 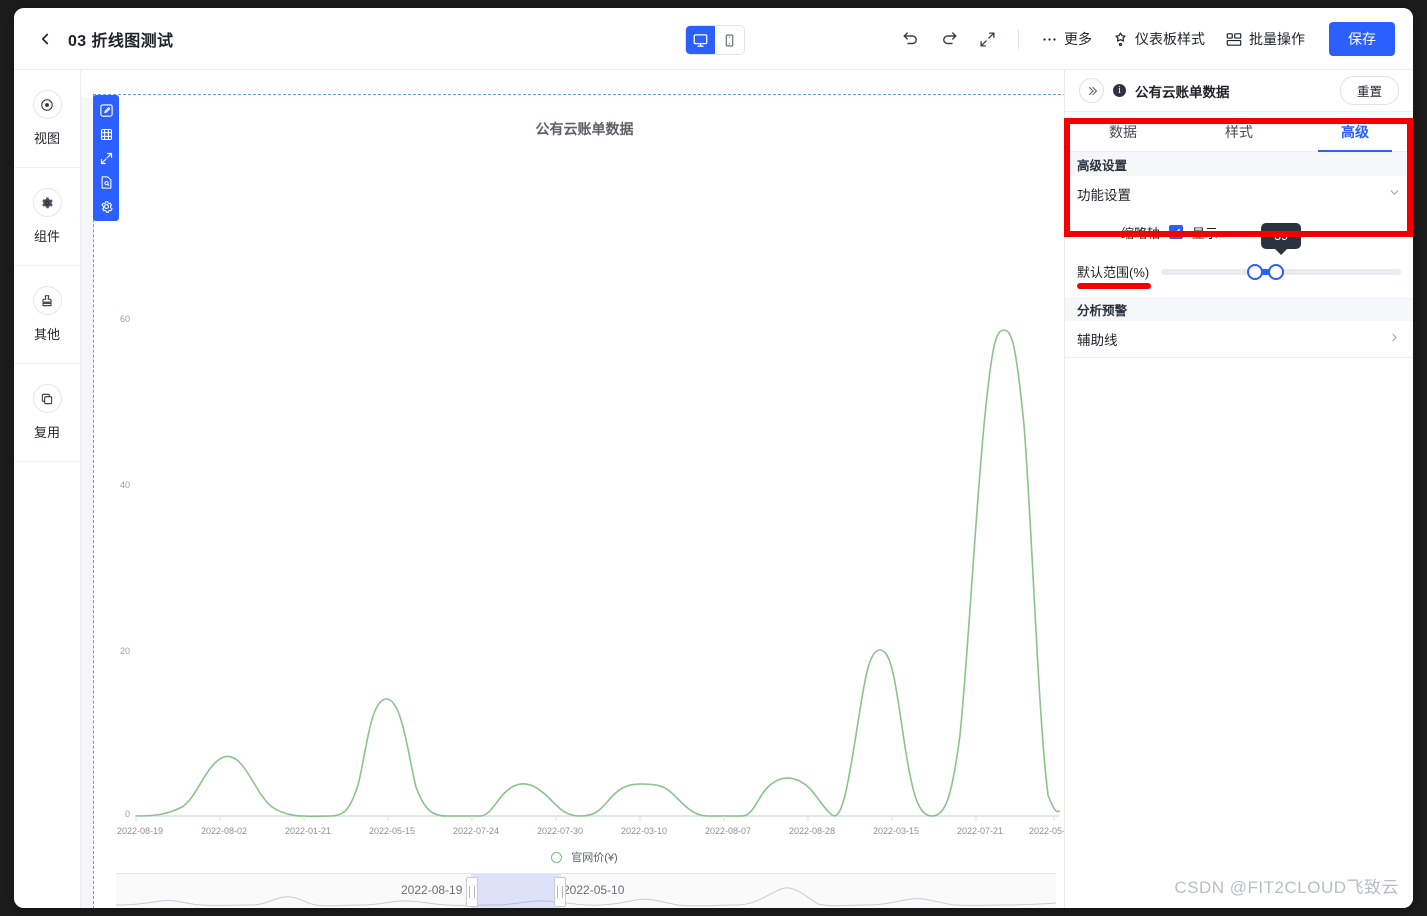 What do you see at coordinates (1120, 39) in the screenshot?
I see `palette-star-icon` at bounding box center [1120, 39].